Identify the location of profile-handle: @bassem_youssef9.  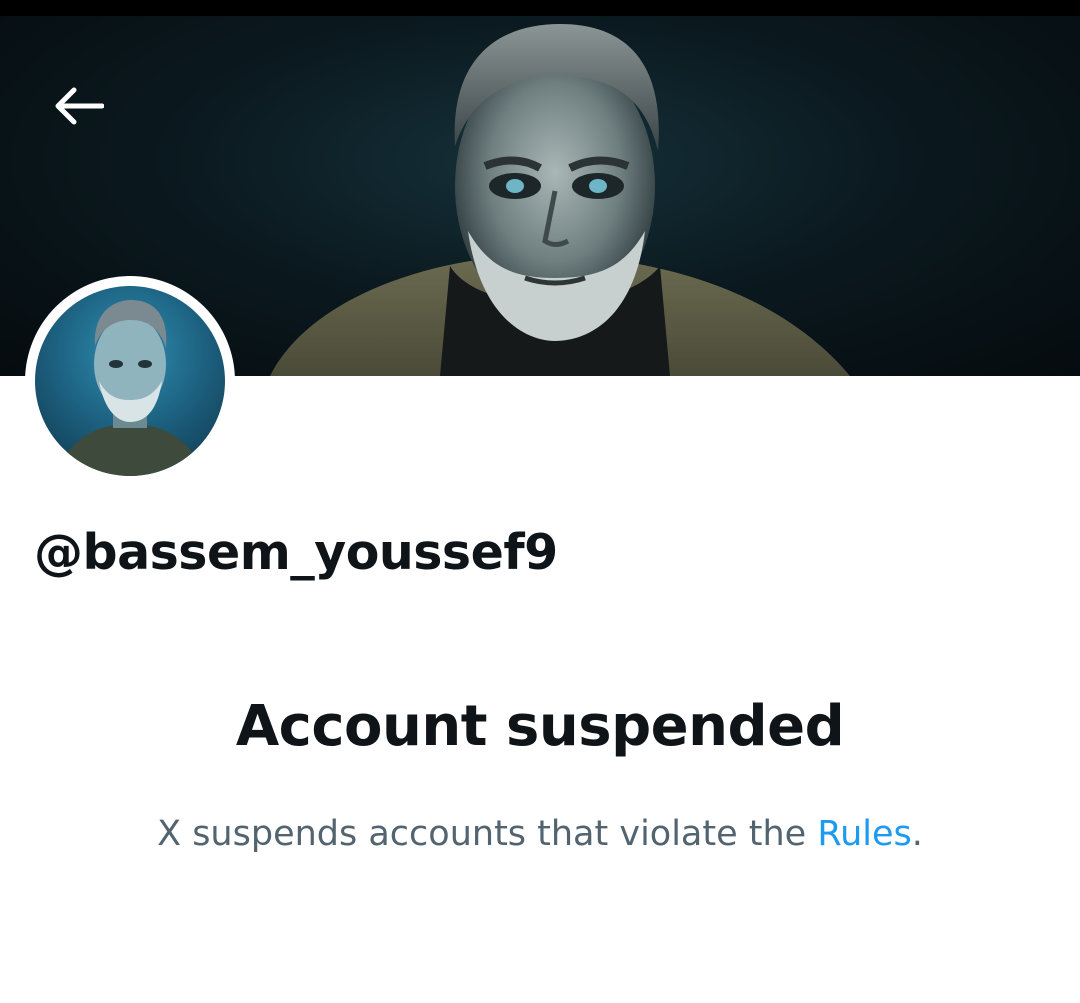
(296, 552).